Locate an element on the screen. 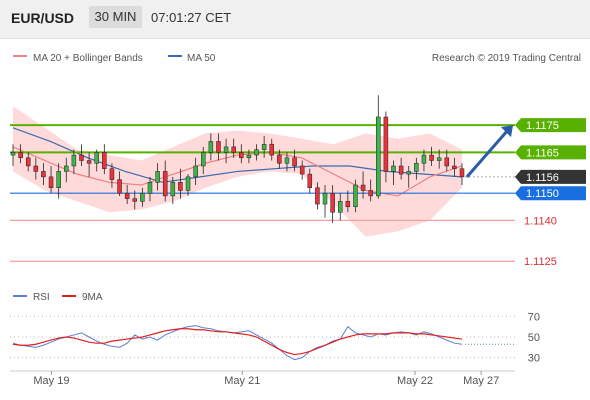  rsi-line is located at coordinates (237, 343).